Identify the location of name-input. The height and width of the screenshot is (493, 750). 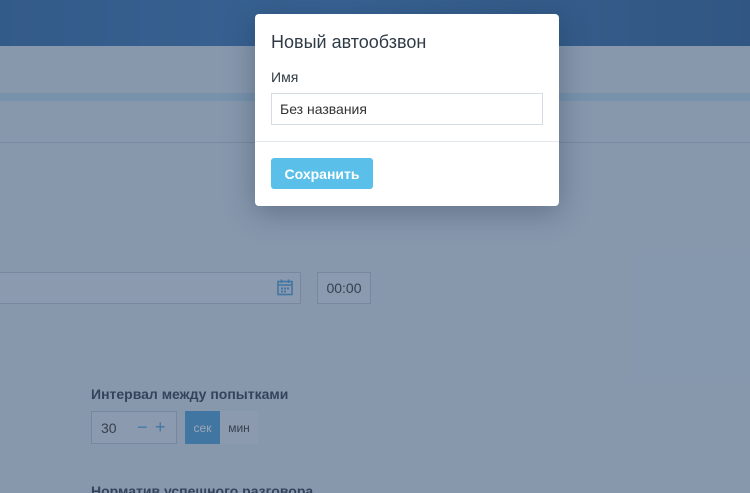
(407, 109).